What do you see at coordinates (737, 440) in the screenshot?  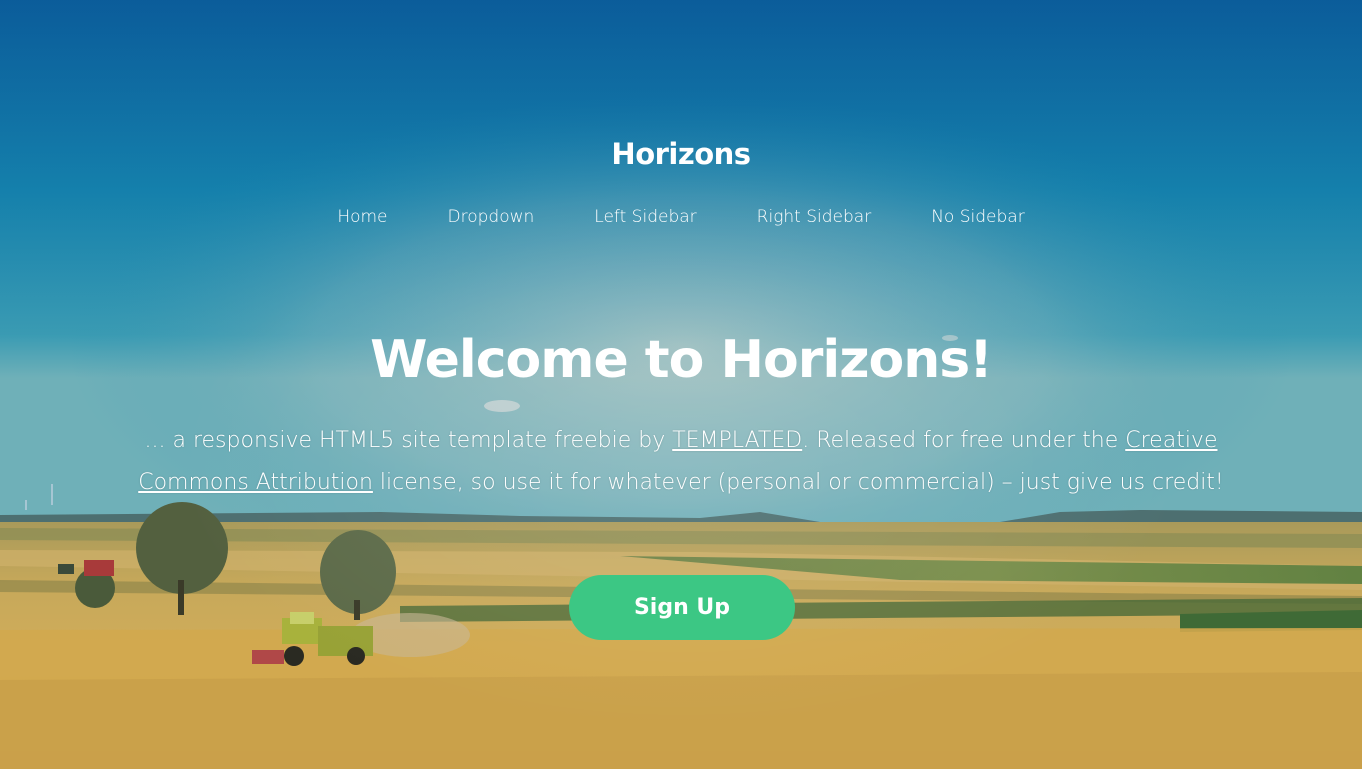 I see `templated-link: TEMPLATED` at bounding box center [737, 440].